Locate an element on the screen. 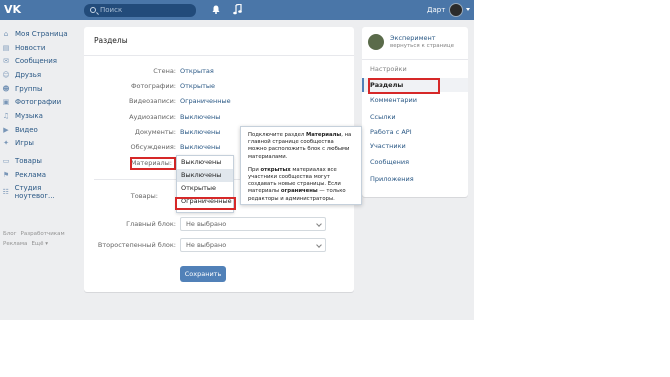 Image resolution: width=670 pixels, height=377 pixels. photo-icon: ▣ is located at coordinates (6, 102).